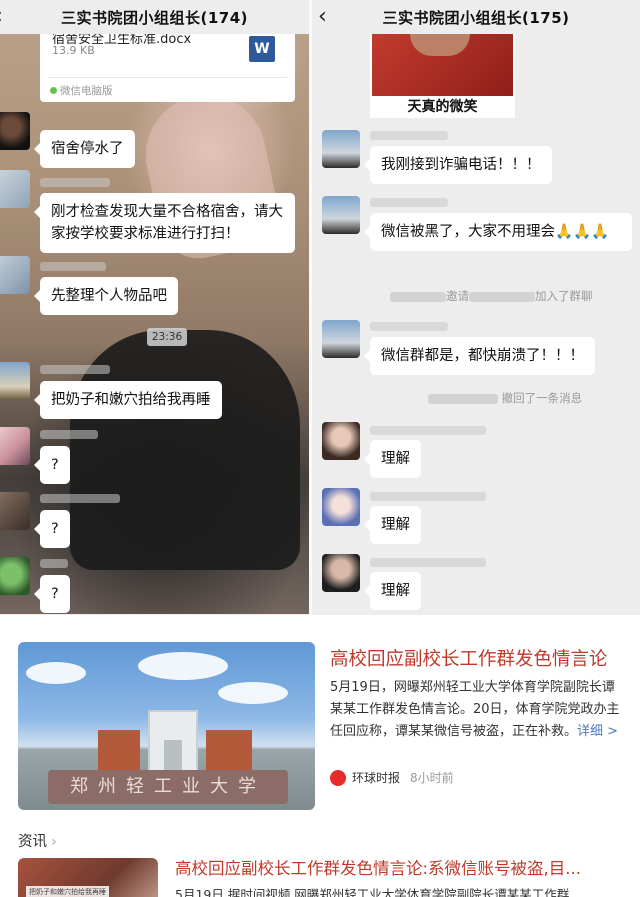 The width and height of the screenshot is (640, 897). What do you see at coordinates (166, 726) in the screenshot?
I see `news-photo: 郑州轻工业大学` at bounding box center [166, 726].